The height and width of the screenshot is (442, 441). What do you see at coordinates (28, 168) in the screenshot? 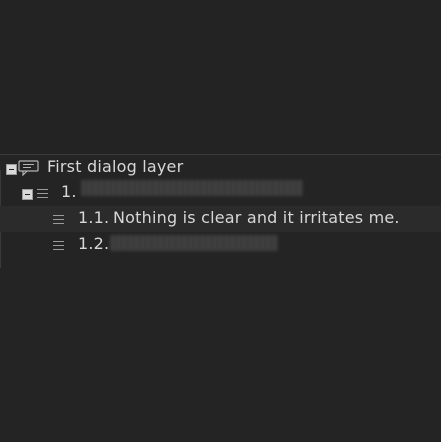
I see `dialog-icon` at bounding box center [28, 168].